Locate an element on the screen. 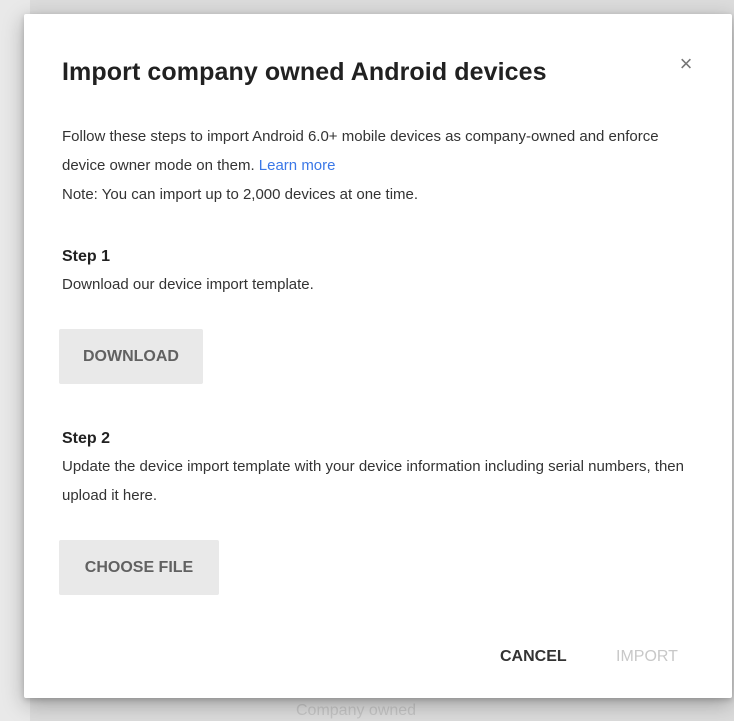  step-1-description: Download our device import template. is located at coordinates (188, 284).